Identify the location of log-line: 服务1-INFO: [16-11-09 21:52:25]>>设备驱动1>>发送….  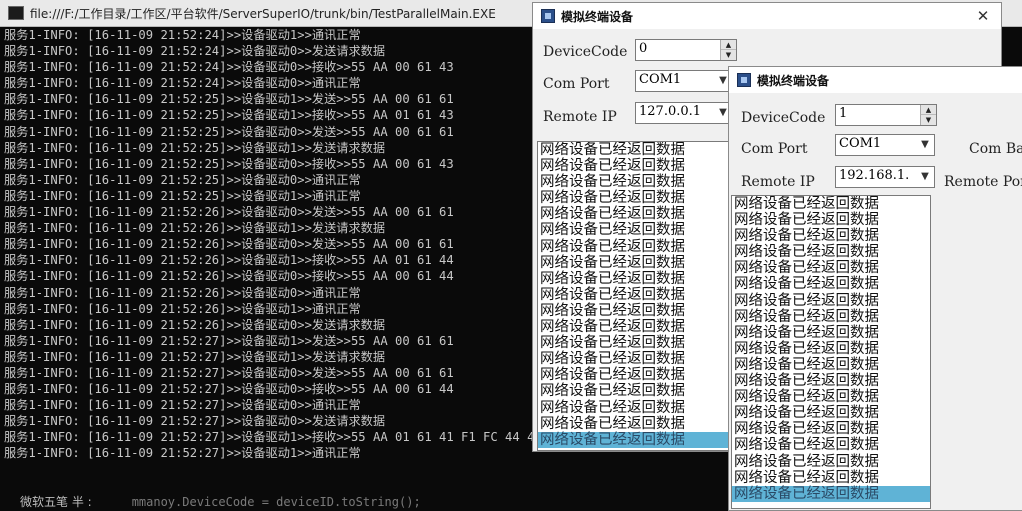
(195, 147).